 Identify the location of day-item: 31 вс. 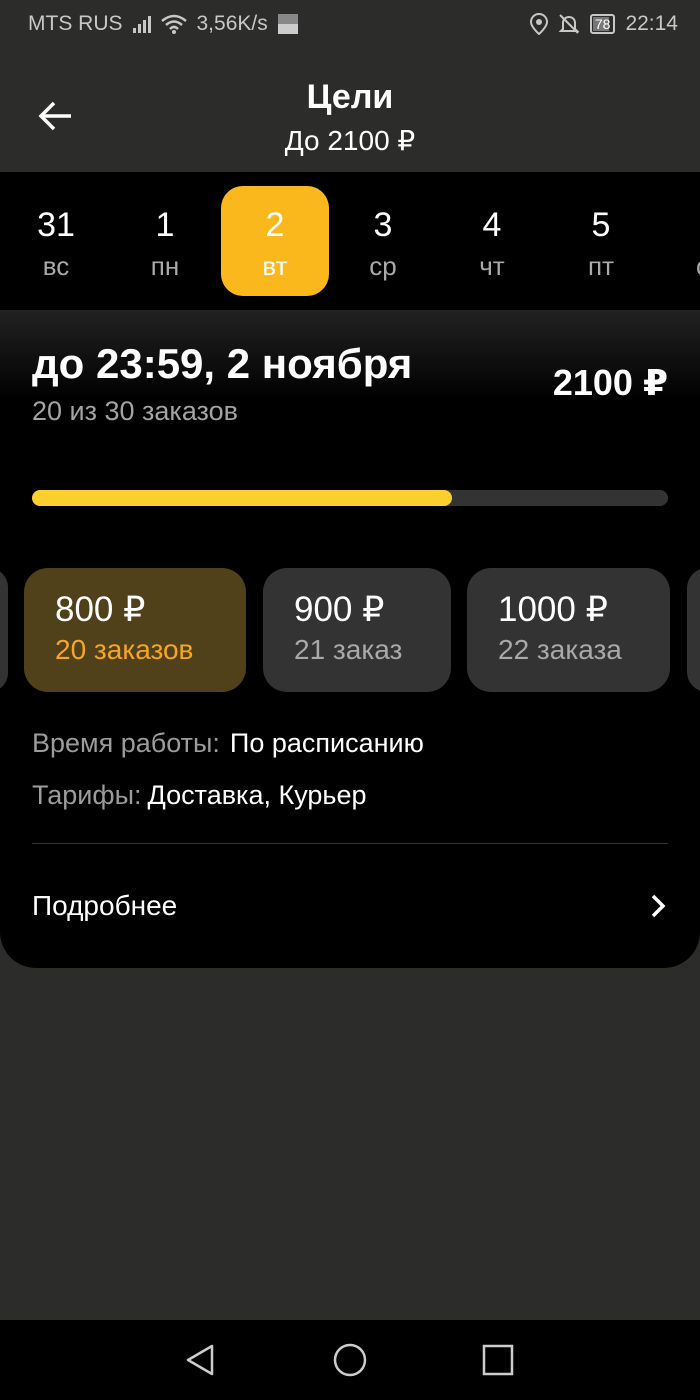
(56, 241).